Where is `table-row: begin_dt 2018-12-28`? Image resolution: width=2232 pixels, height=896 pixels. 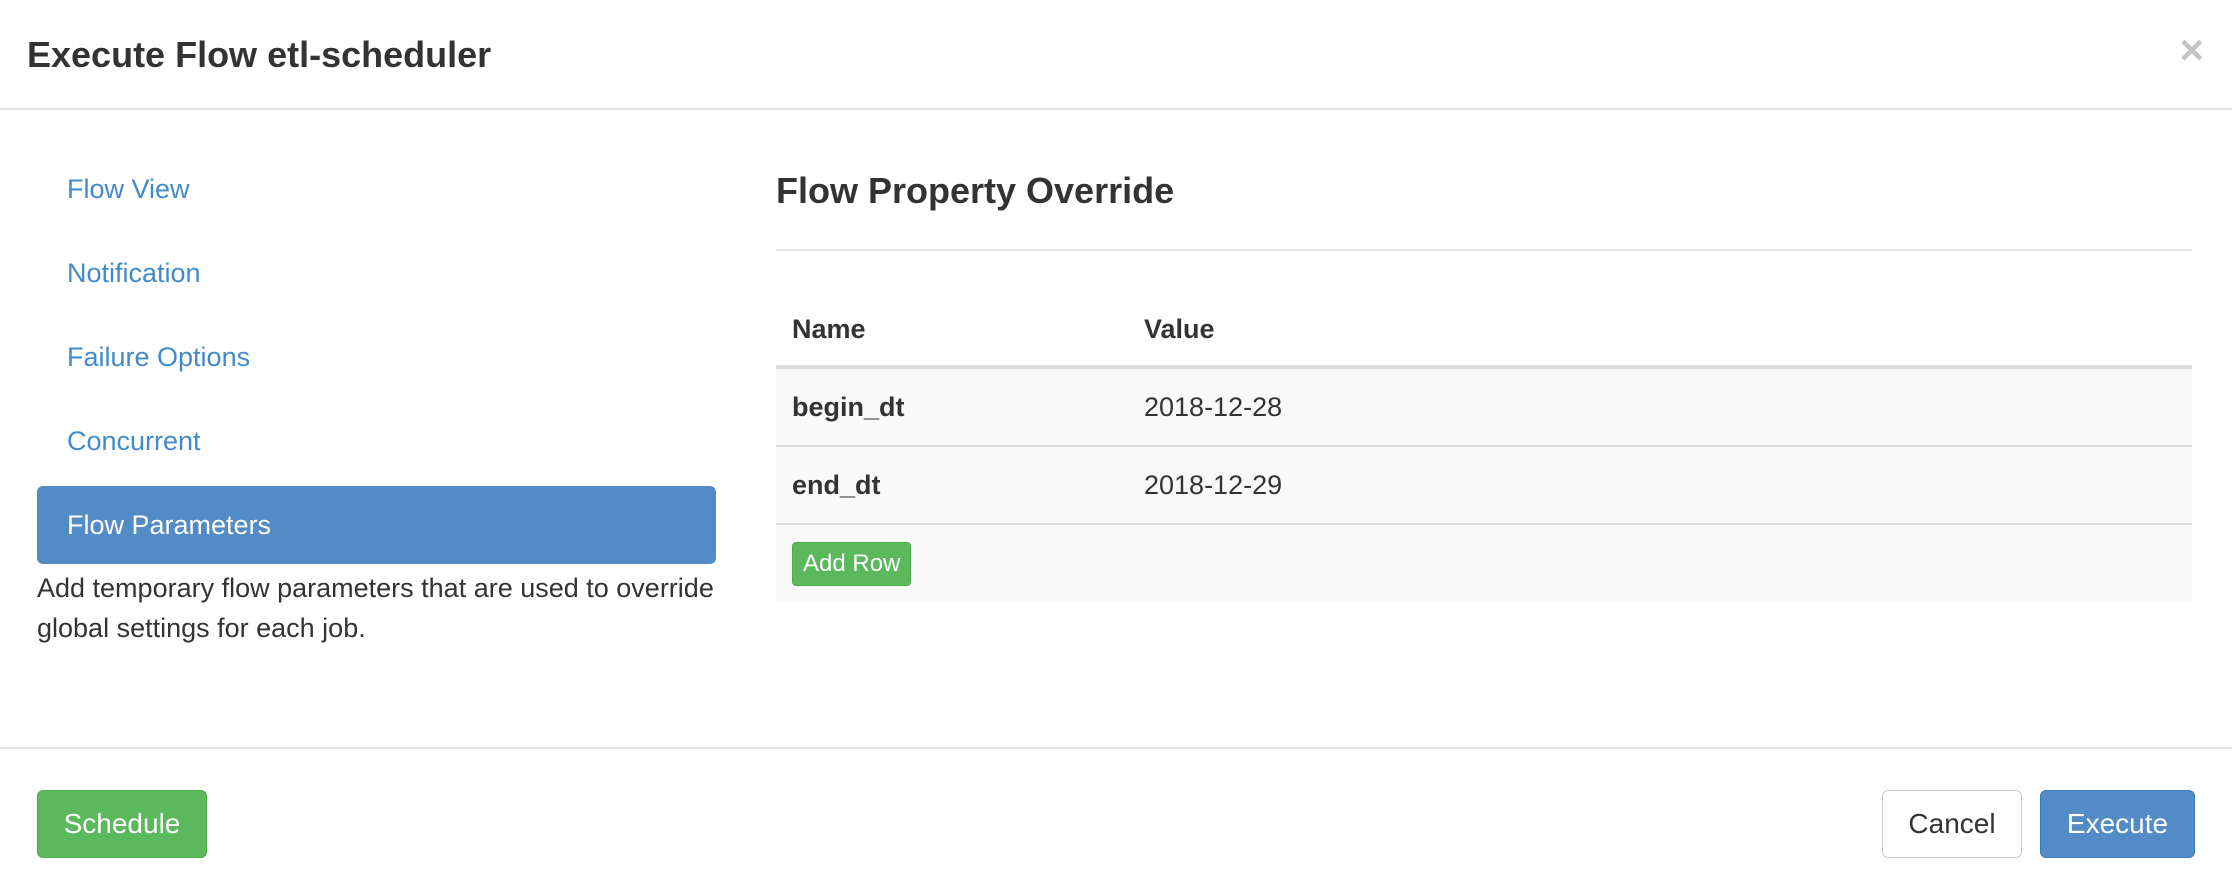 table-row: begin_dt 2018-12-28 is located at coordinates (1484, 407).